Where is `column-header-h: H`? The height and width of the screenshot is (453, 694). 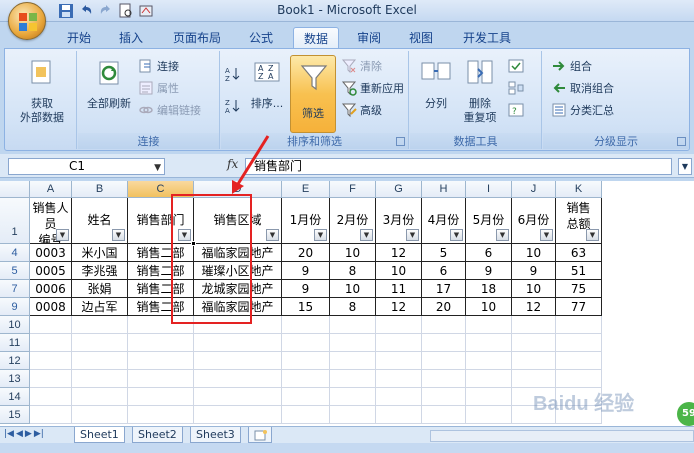 column-header-h: H is located at coordinates (444, 189).